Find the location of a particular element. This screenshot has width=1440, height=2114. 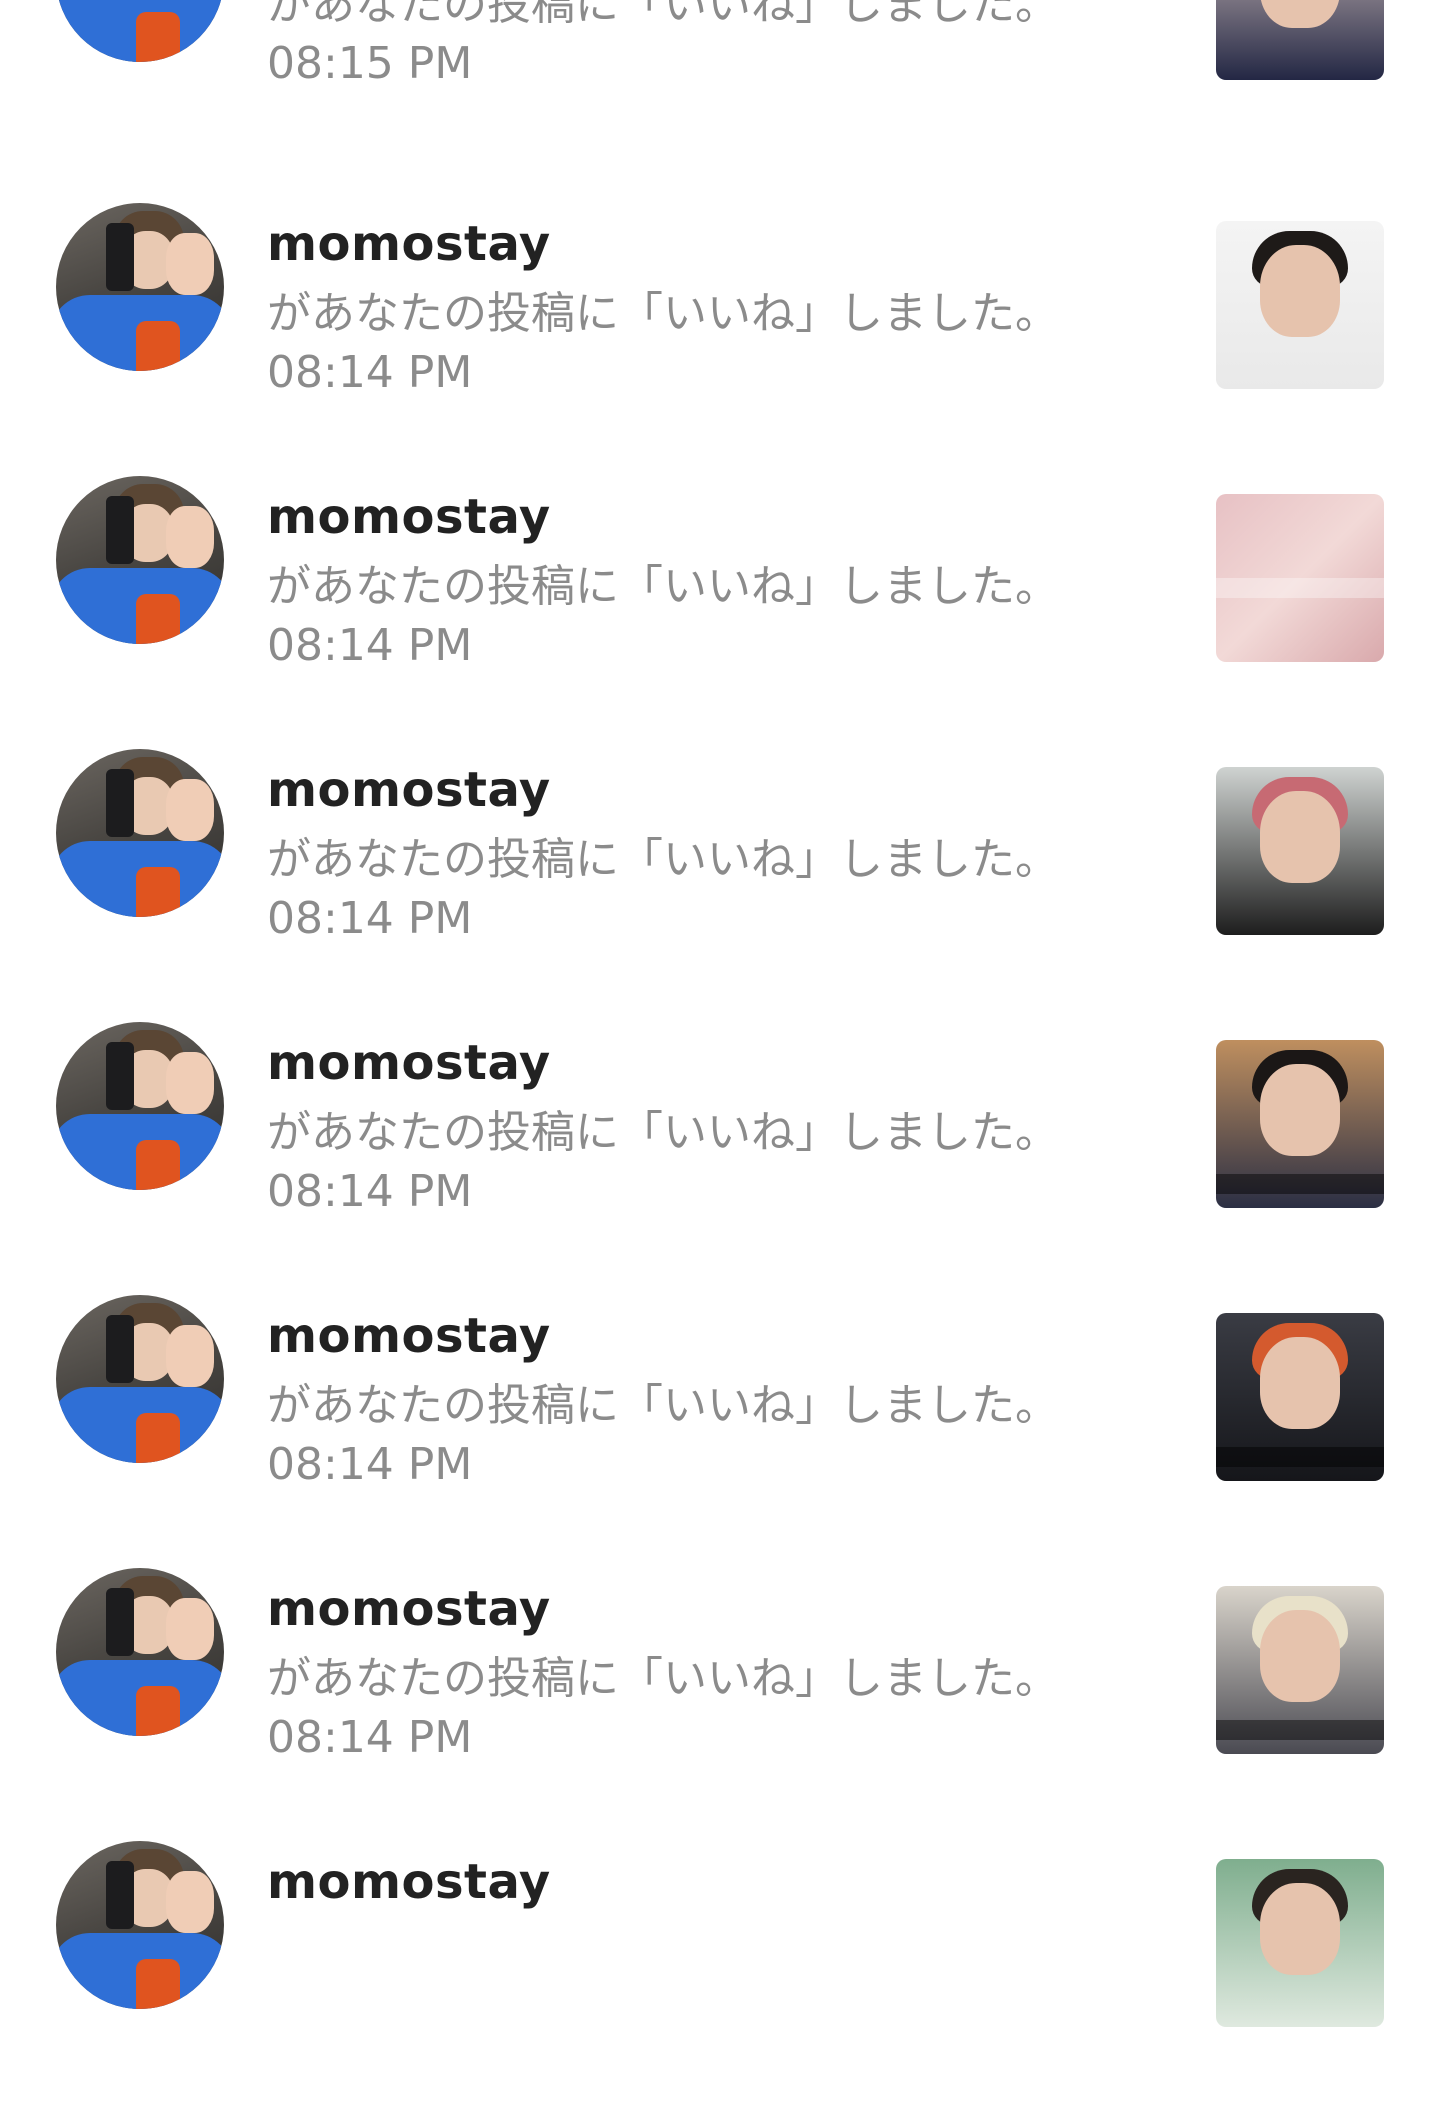

notification-row: momostay is located at coordinates (720, 1977).